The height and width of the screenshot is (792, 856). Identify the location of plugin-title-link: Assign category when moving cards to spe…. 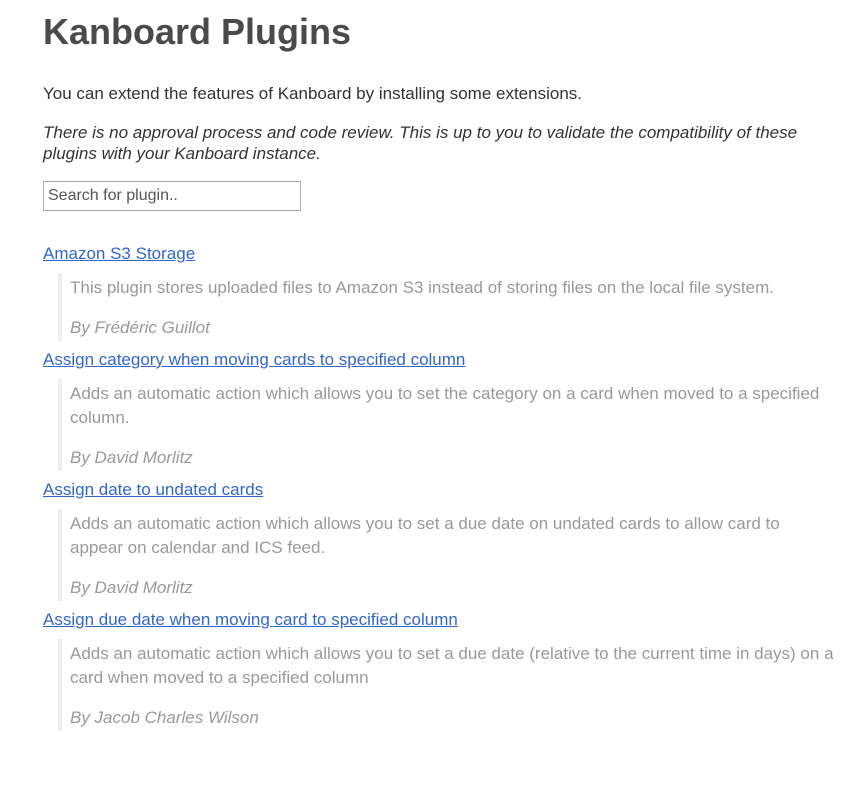
(254, 360).